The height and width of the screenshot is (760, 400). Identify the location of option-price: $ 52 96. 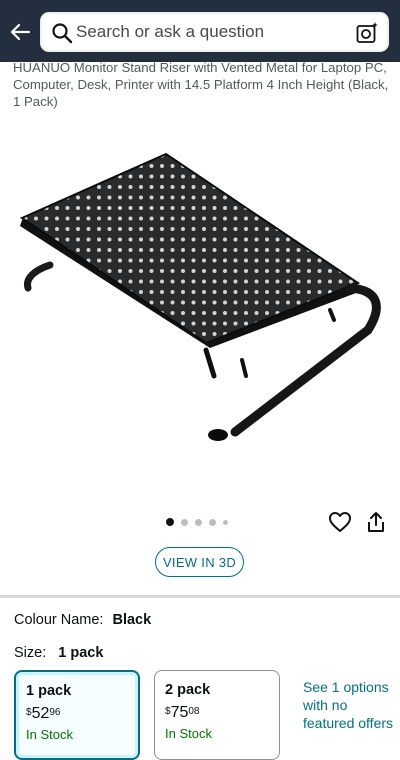
(43, 714).